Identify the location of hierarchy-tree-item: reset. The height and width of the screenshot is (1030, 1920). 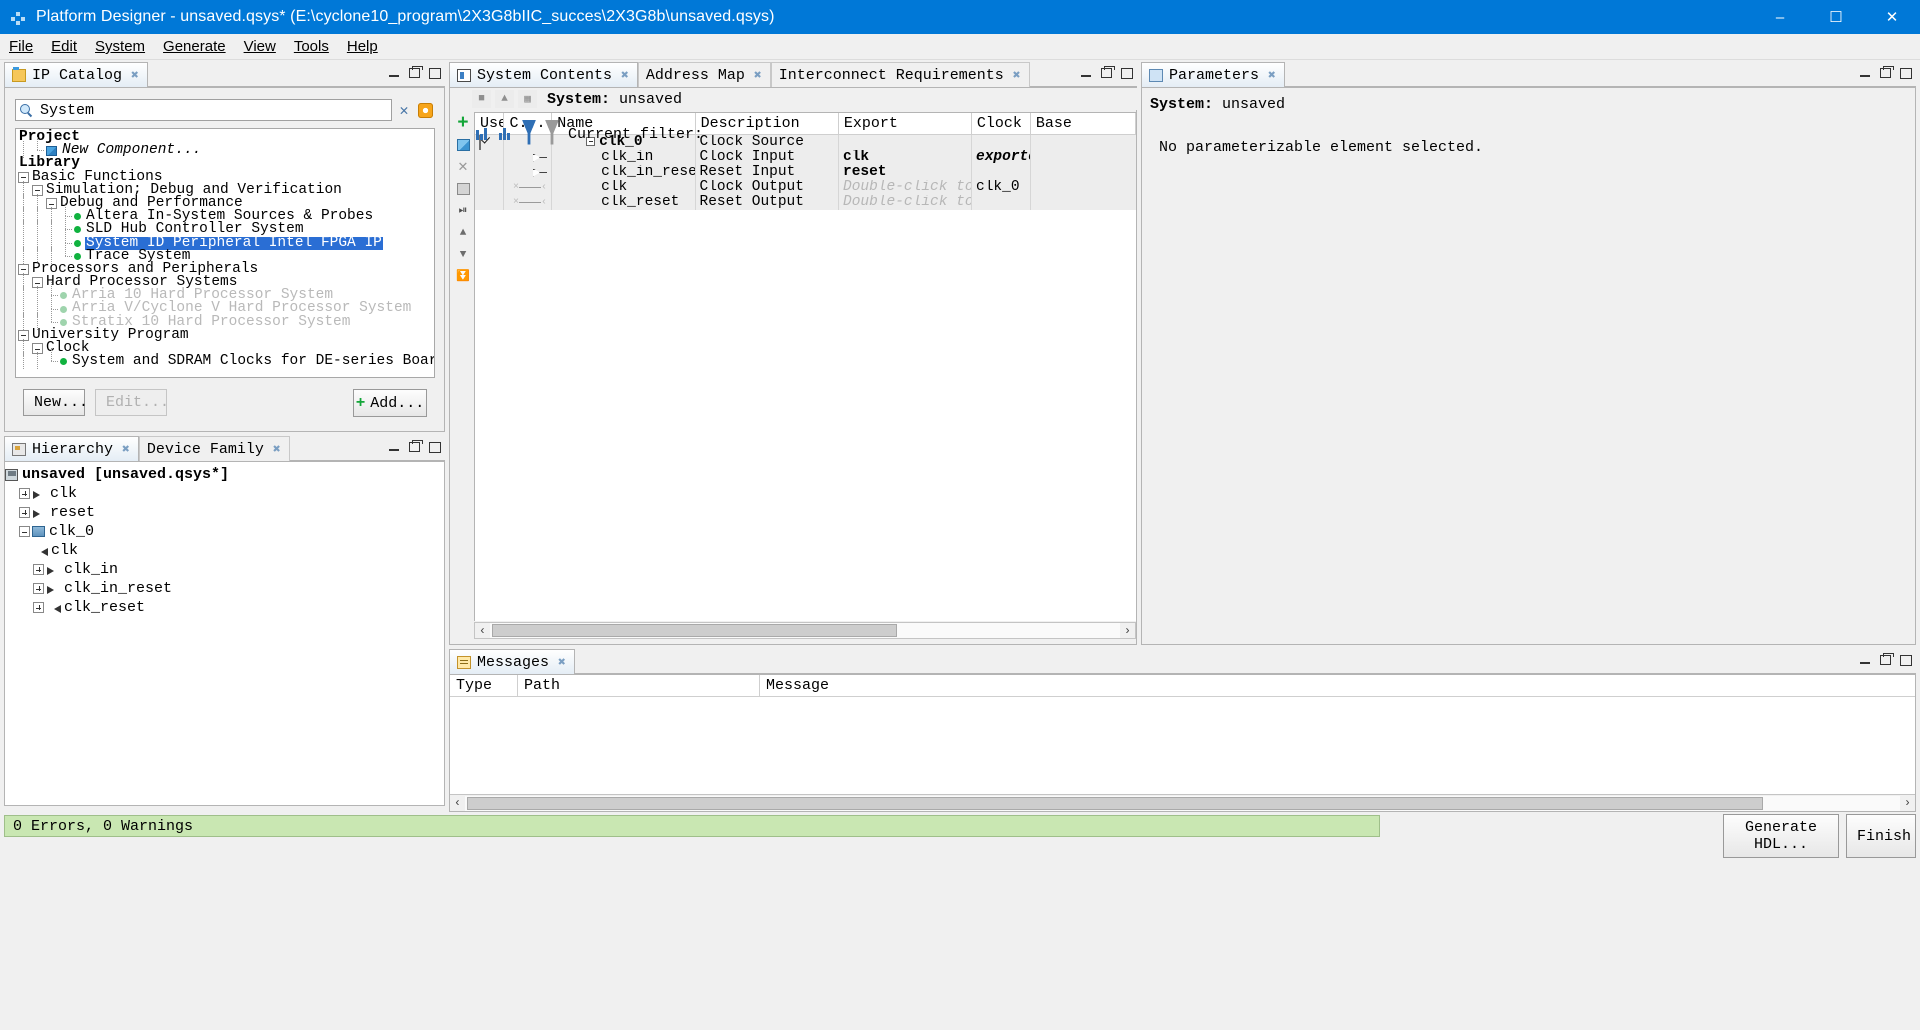
(224, 512).